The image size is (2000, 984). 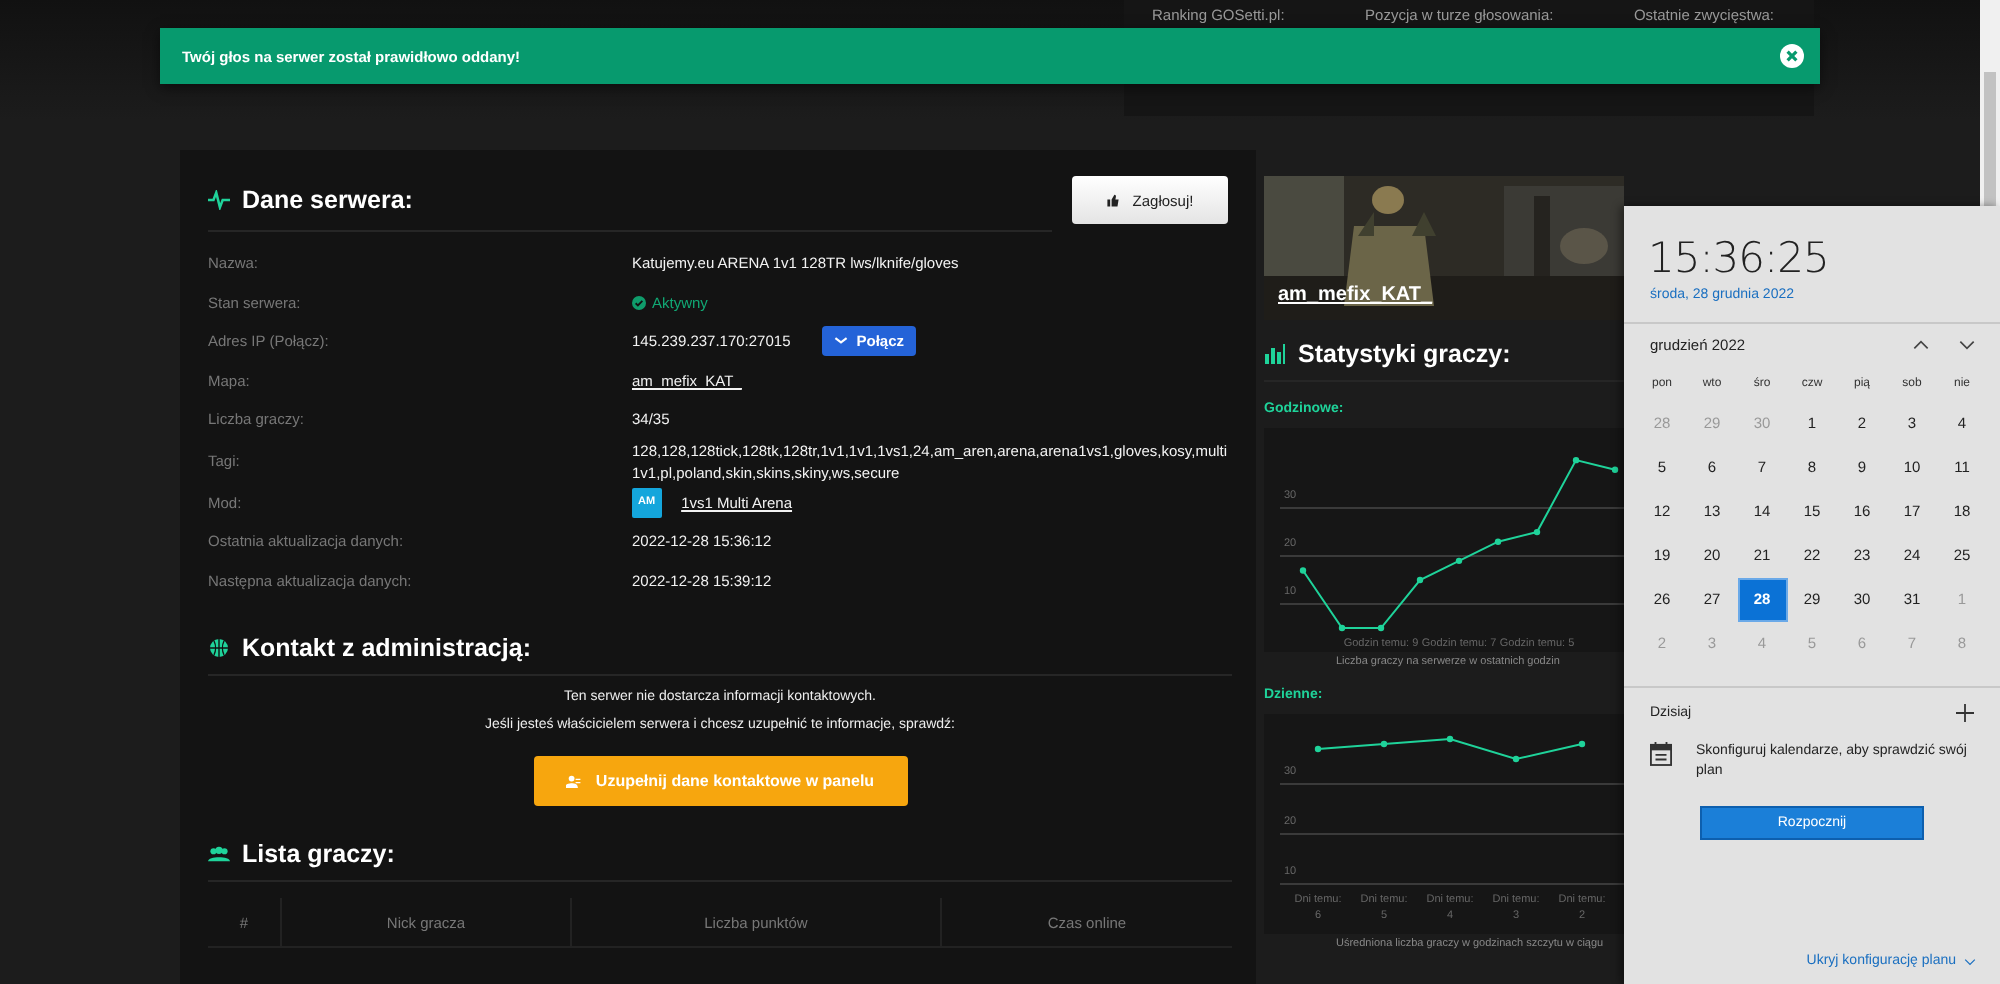 What do you see at coordinates (318, 854) in the screenshot?
I see `section-title: Lista graczy:` at bounding box center [318, 854].